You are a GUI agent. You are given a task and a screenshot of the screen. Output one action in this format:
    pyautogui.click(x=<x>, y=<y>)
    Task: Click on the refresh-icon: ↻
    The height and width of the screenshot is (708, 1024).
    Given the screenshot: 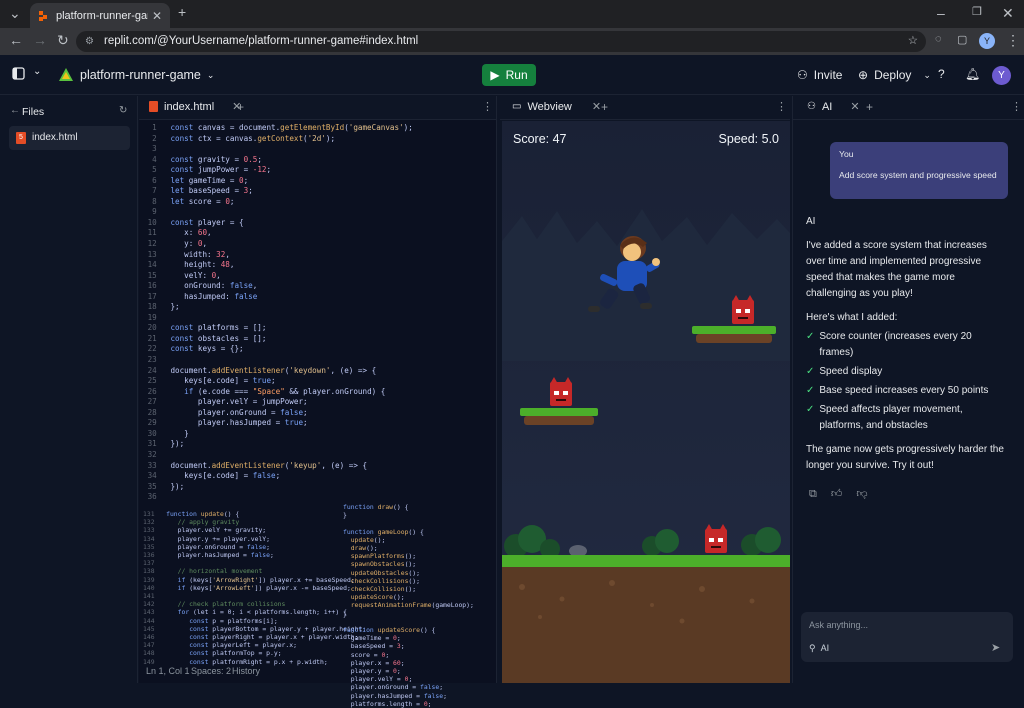 What is the action you would take?
    pyautogui.click(x=123, y=110)
    